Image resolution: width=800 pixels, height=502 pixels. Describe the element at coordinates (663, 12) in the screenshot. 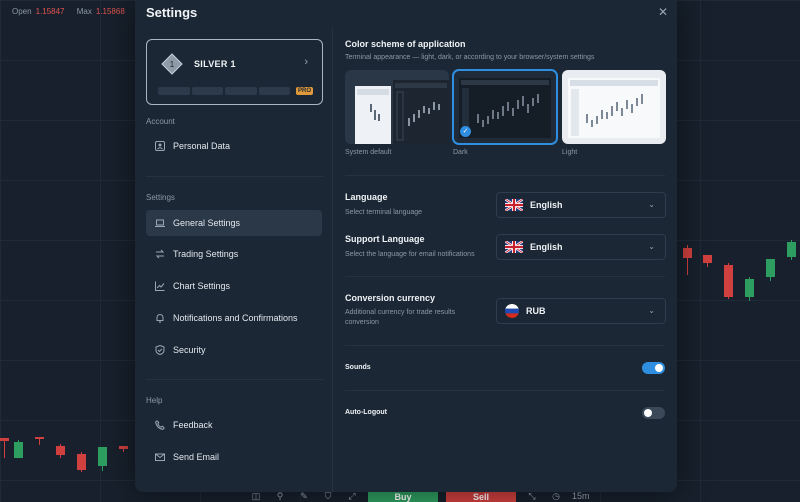

I see `close-icon: ✕` at that location.